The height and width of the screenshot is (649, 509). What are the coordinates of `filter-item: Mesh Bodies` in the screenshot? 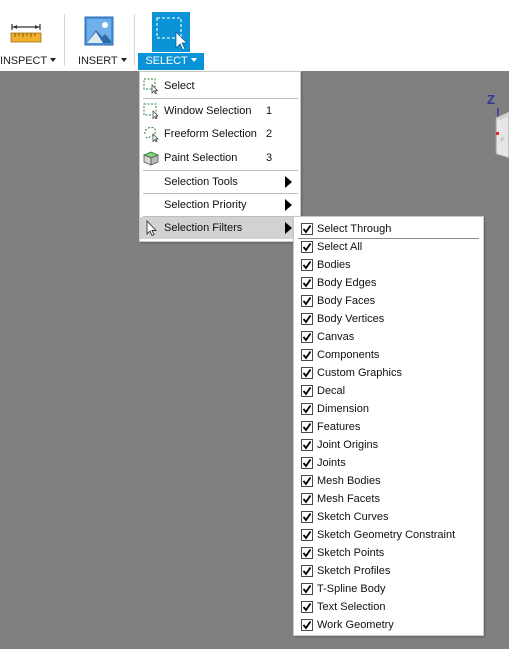 It's located at (388, 481).